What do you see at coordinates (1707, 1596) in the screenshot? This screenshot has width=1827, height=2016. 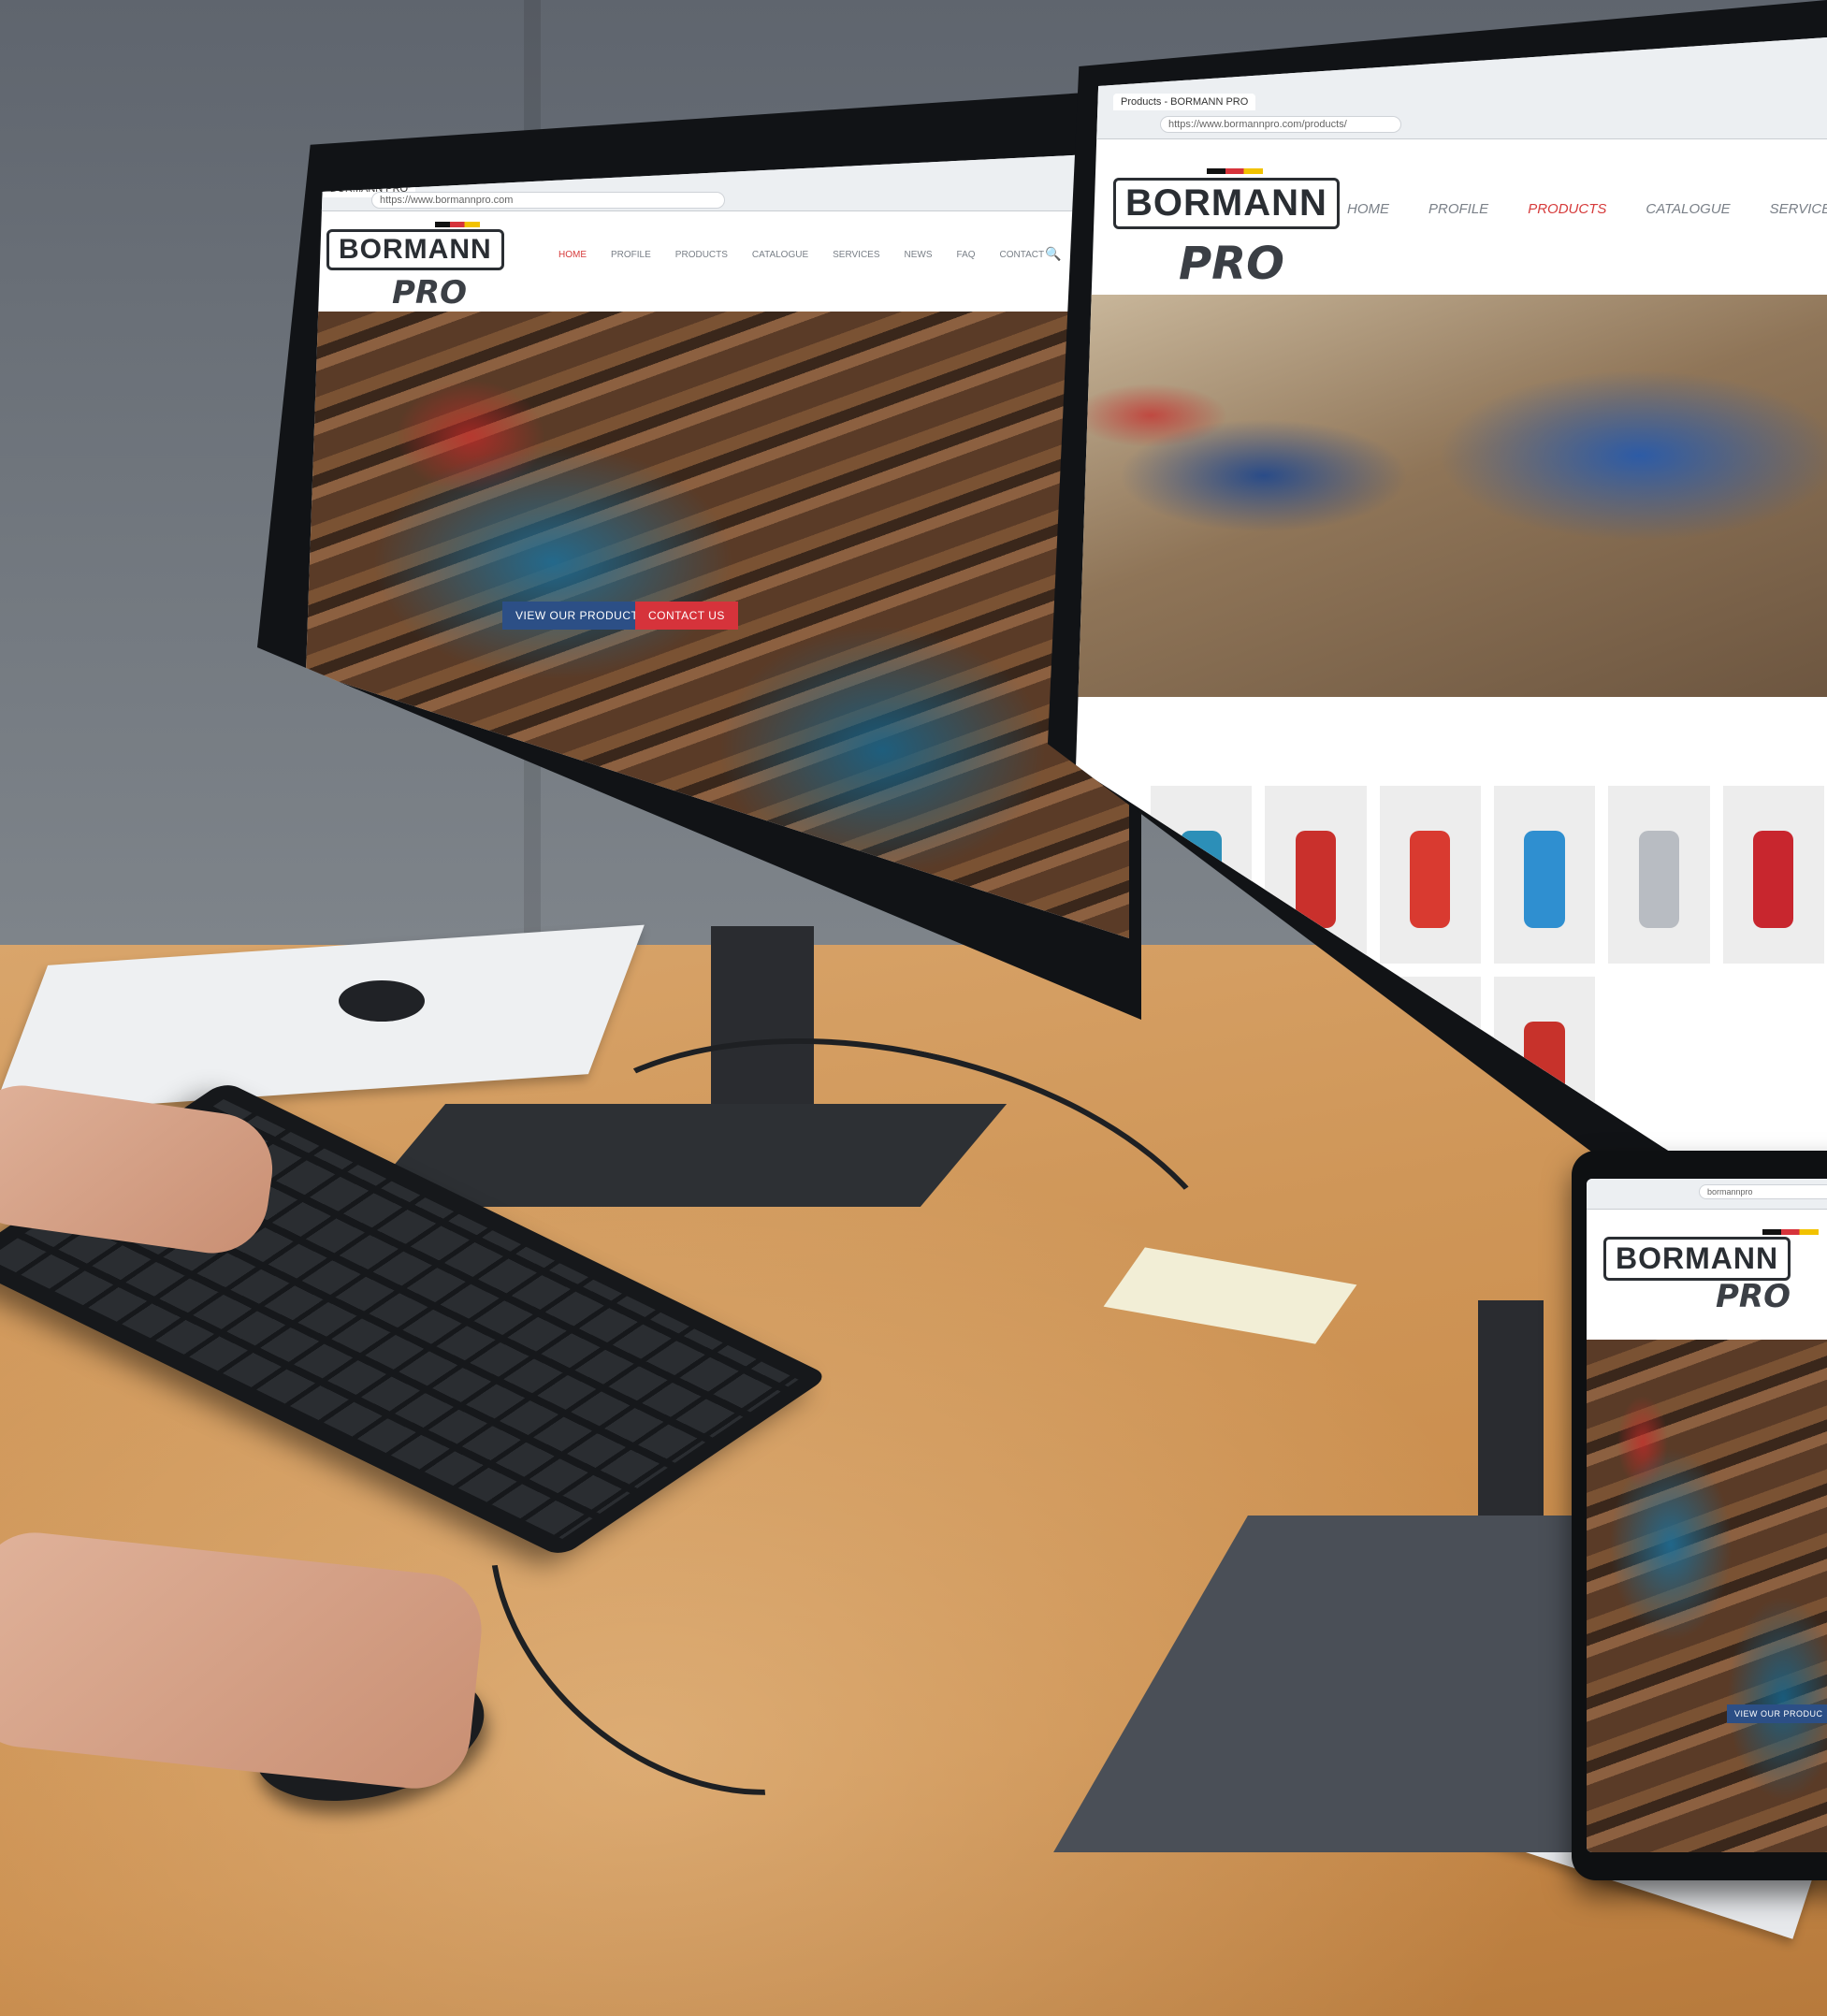 I see `tablet-hero-image: VIEW OUR PRODUC` at bounding box center [1707, 1596].